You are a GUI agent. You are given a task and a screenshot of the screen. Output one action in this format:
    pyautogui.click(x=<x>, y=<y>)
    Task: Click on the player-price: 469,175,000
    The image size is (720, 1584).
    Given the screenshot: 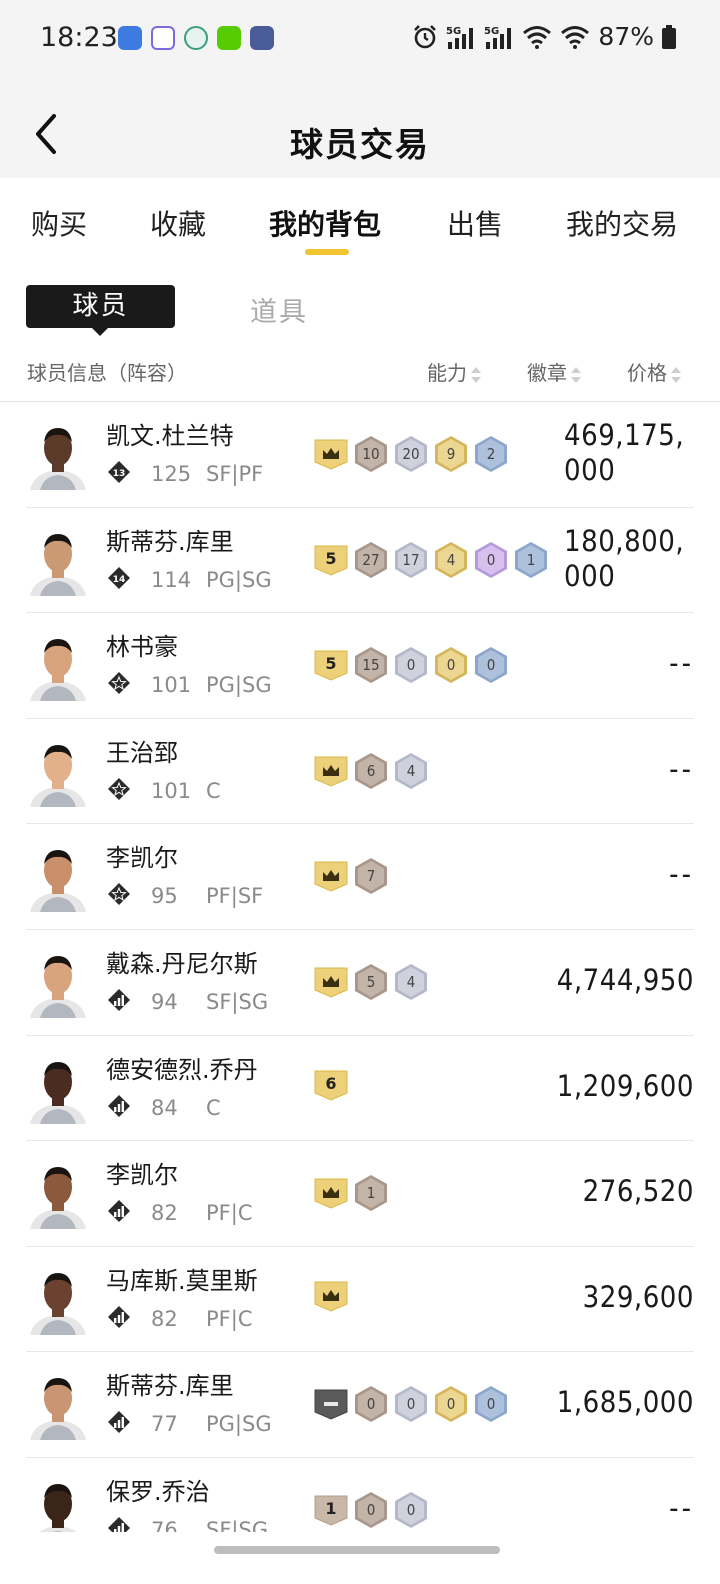 What is the action you would take?
    pyautogui.click(x=624, y=452)
    